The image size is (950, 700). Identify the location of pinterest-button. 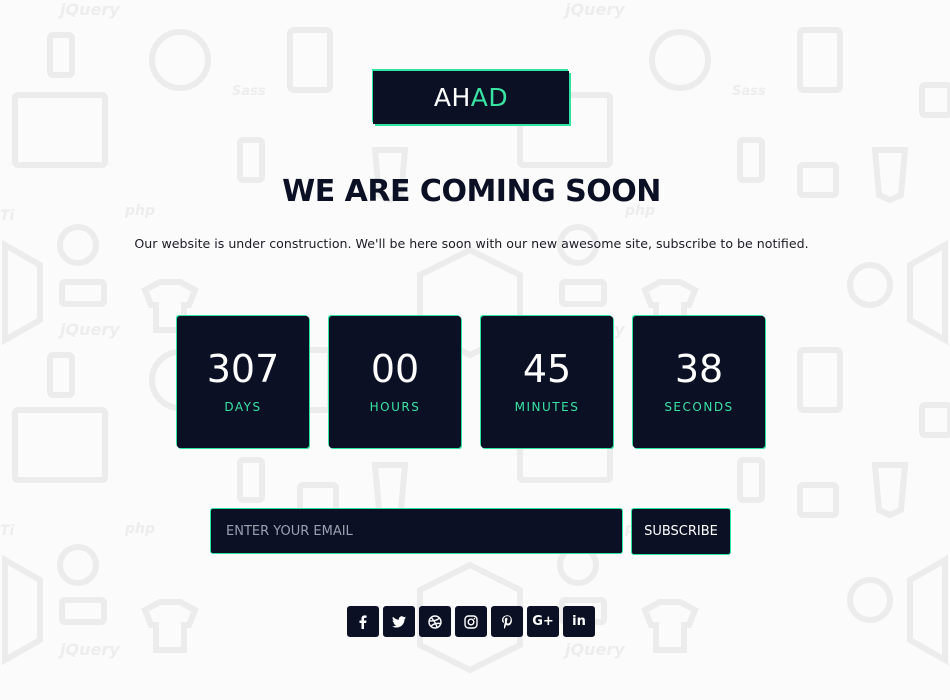
(507, 621).